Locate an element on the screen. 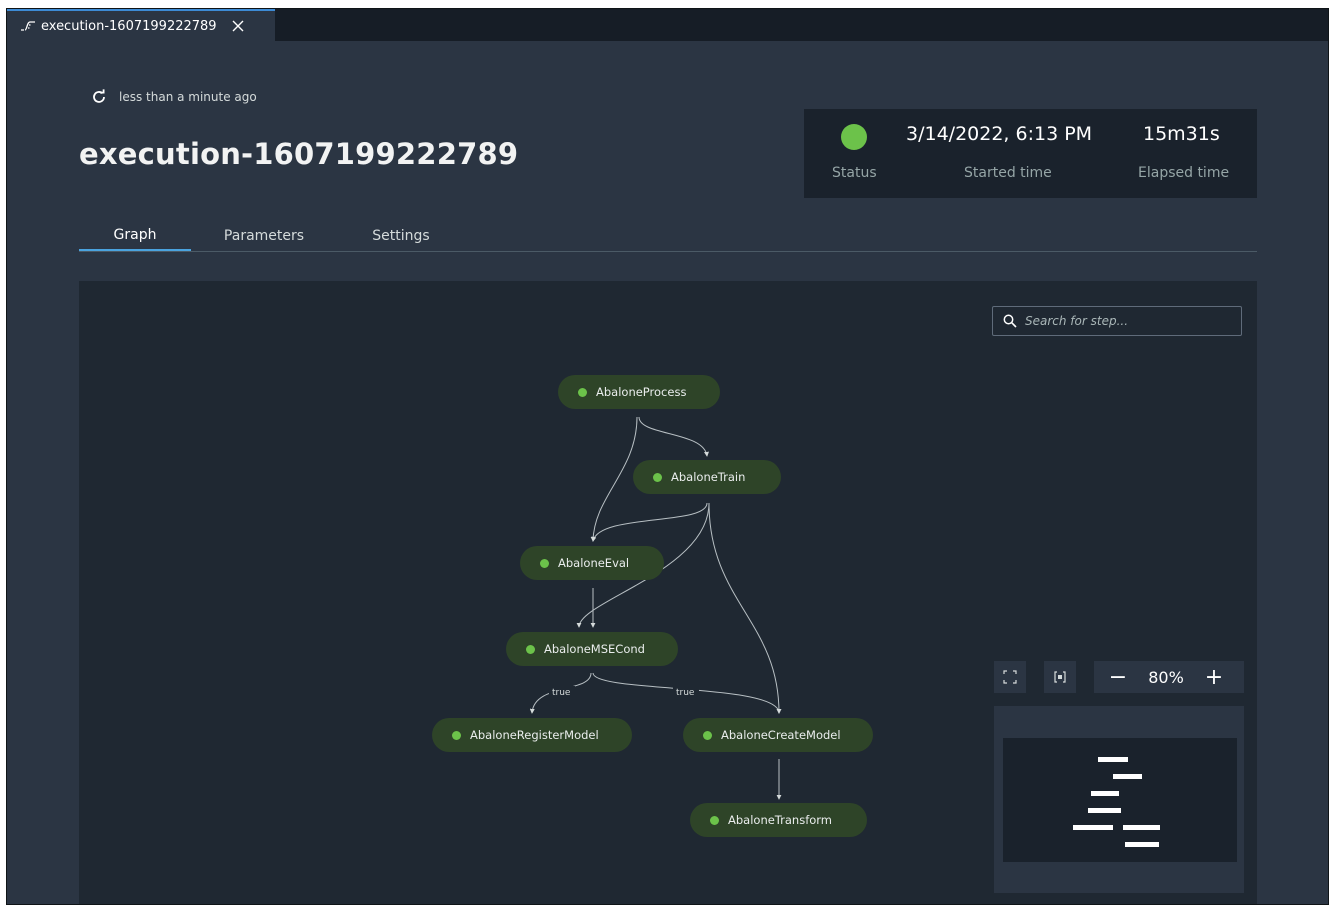 The image size is (1333, 909). graph-node-label: AbaloneEval is located at coordinates (594, 563).